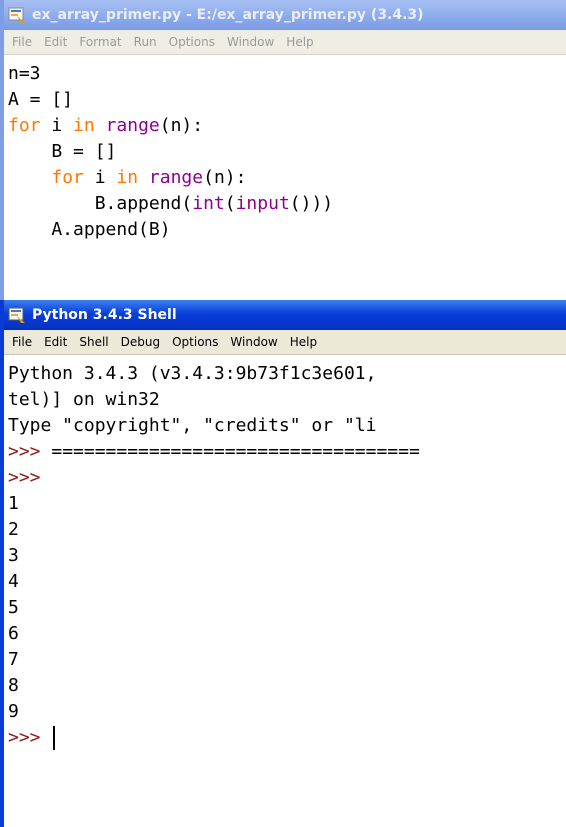 The width and height of the screenshot is (566, 827). What do you see at coordinates (89, 229) in the screenshot?
I see `code-line: A.append(B)` at bounding box center [89, 229].